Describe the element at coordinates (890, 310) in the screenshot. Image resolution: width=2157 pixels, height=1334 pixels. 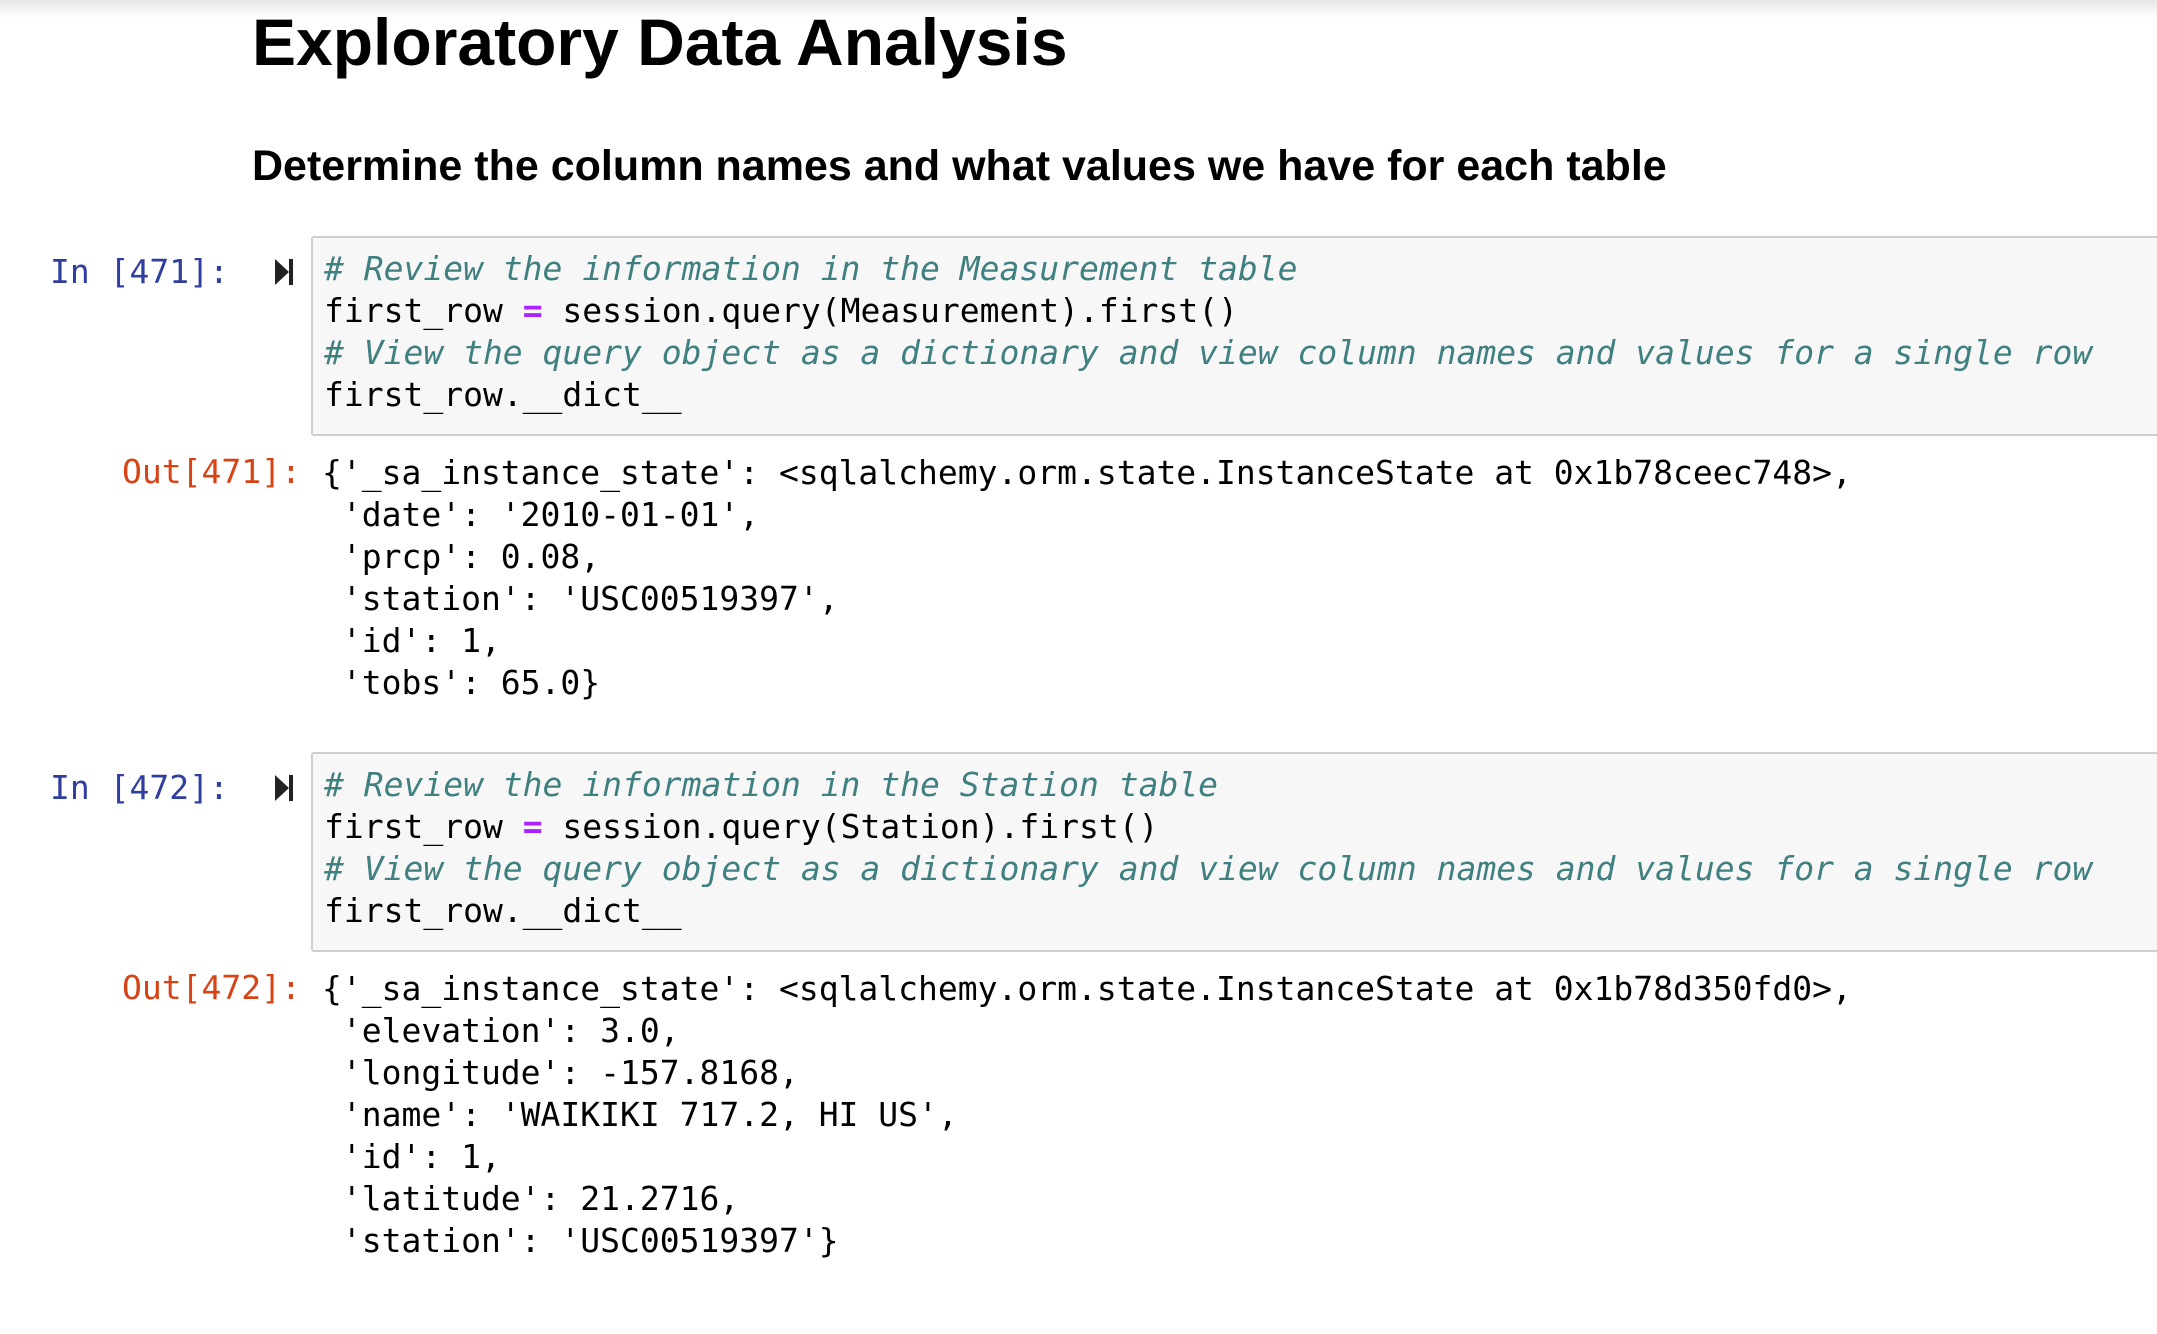
I see `code-token: session.query(Measurement).first()` at that location.